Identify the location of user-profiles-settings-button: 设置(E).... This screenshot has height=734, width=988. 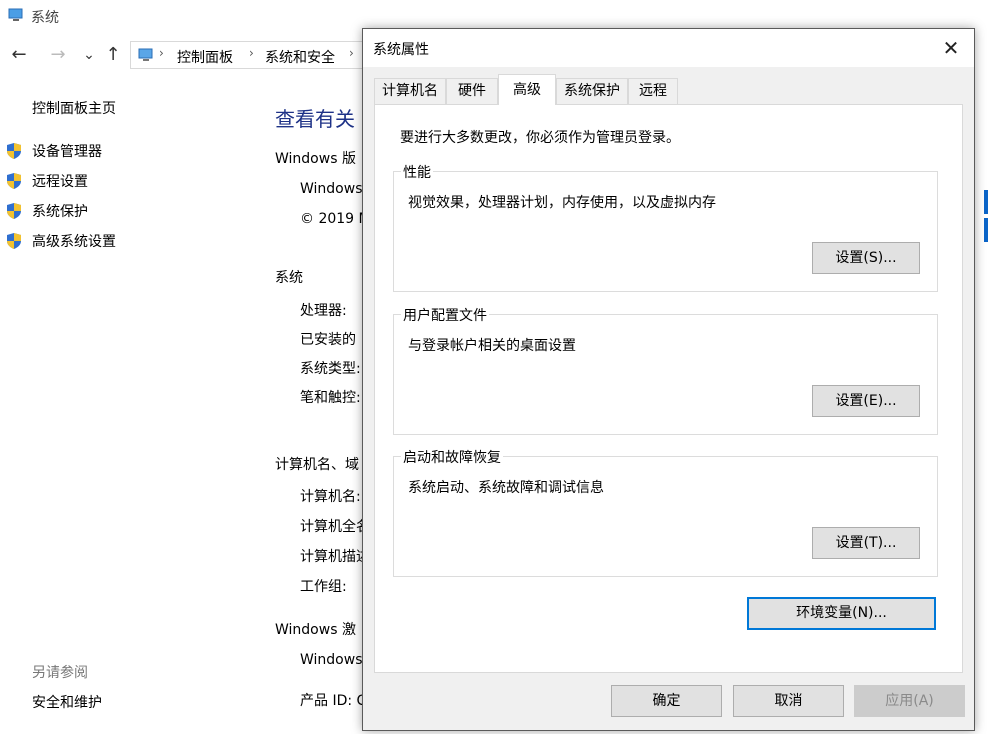
(866, 401).